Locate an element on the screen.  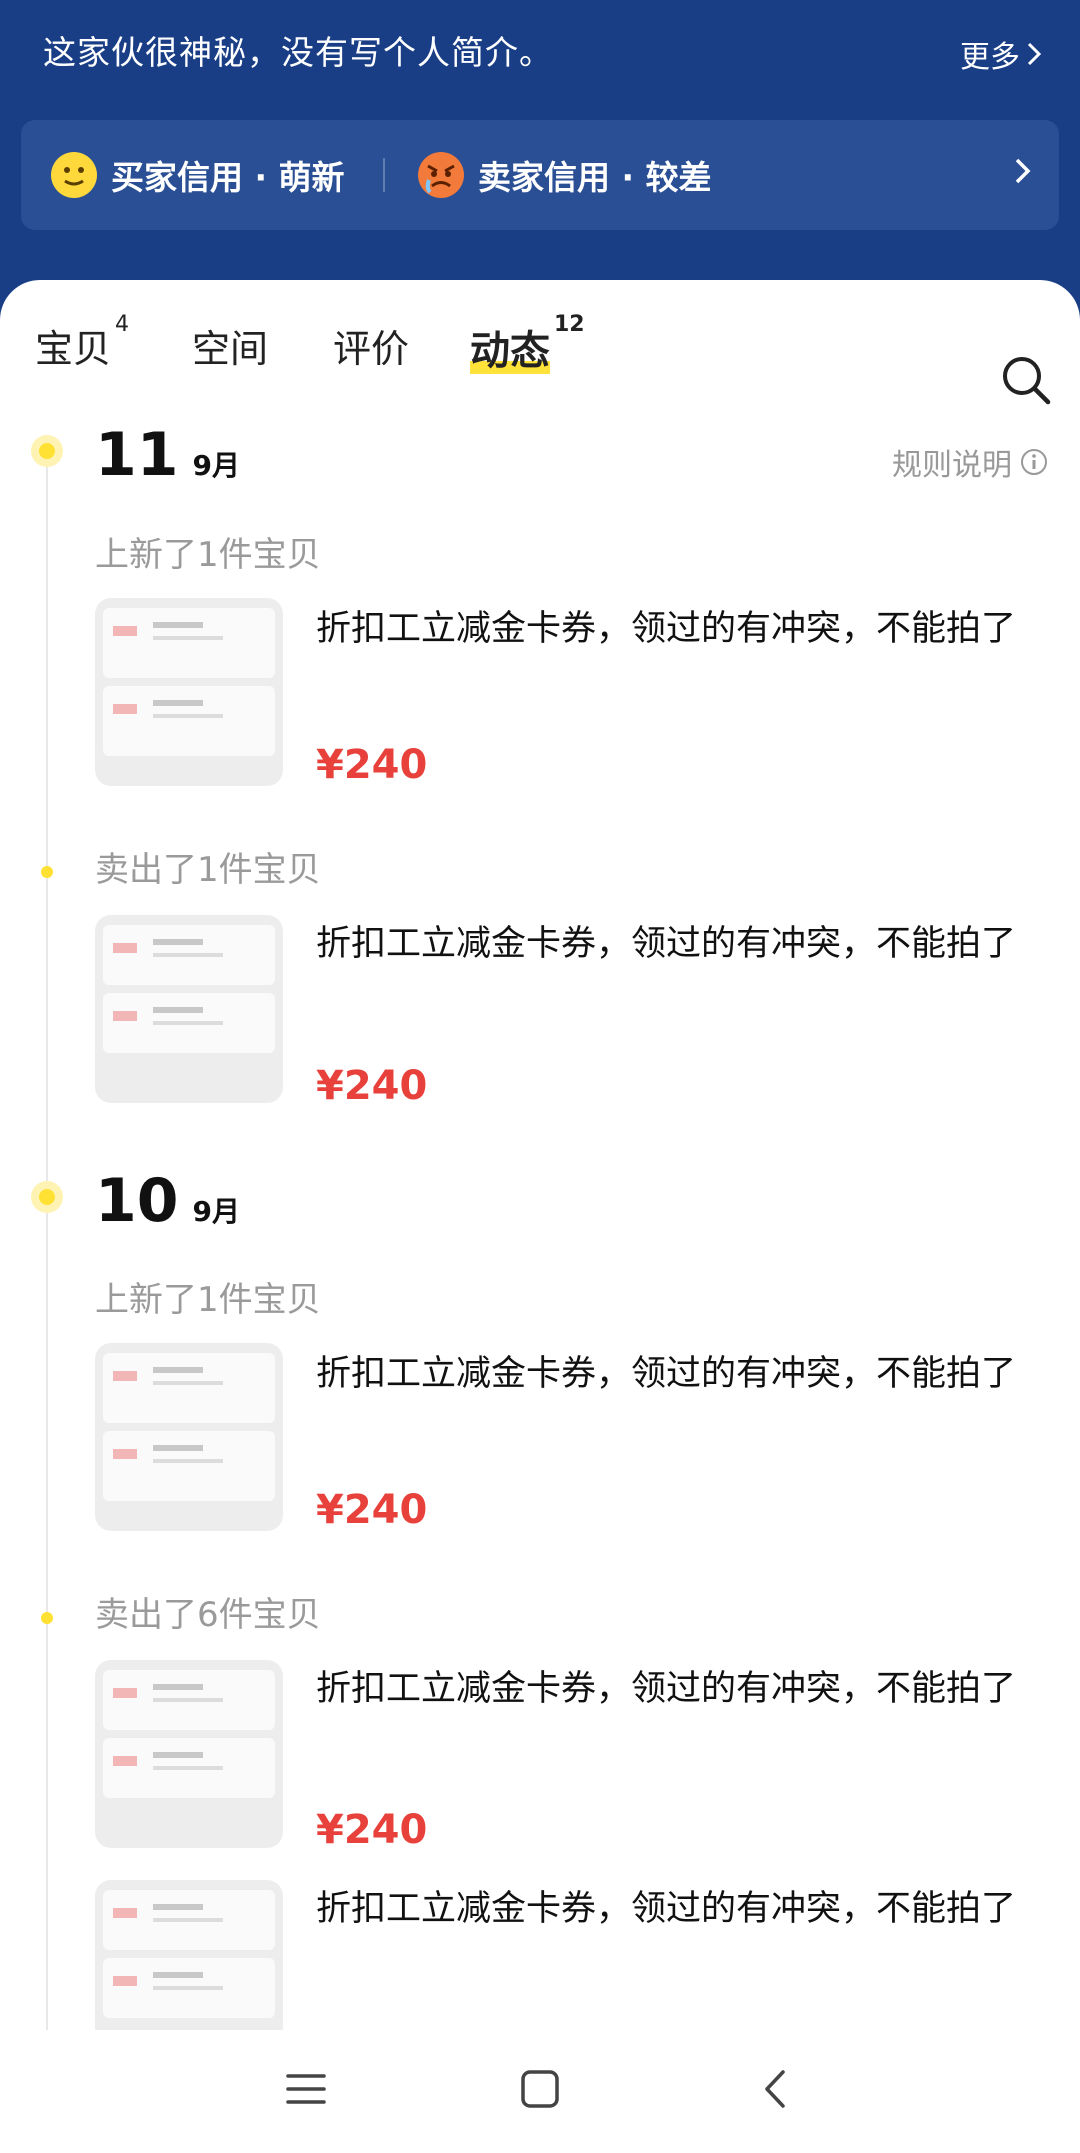
tab-bar: 宝贝4 空间 评价 动态12 is located at coordinates (540, 358).